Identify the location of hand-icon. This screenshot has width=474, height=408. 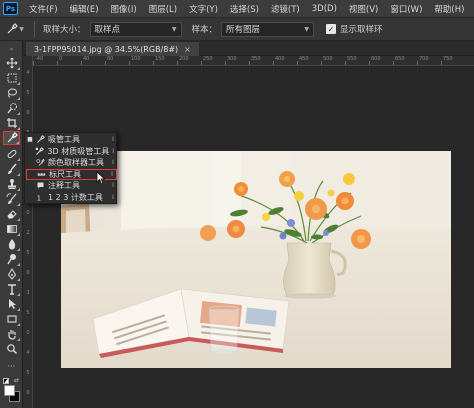
(11, 335).